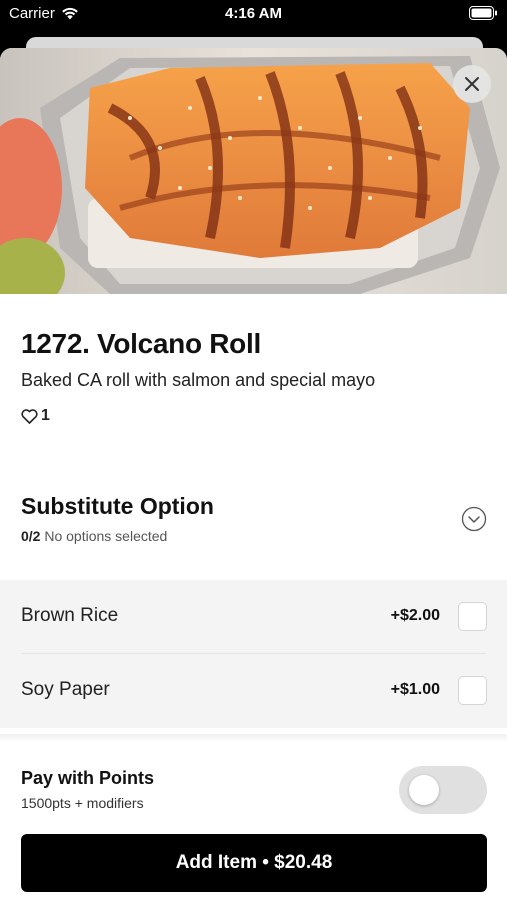 The height and width of the screenshot is (900, 507). I want to click on option-soy-paper: Soy Paper +$1.00, so click(253, 691).